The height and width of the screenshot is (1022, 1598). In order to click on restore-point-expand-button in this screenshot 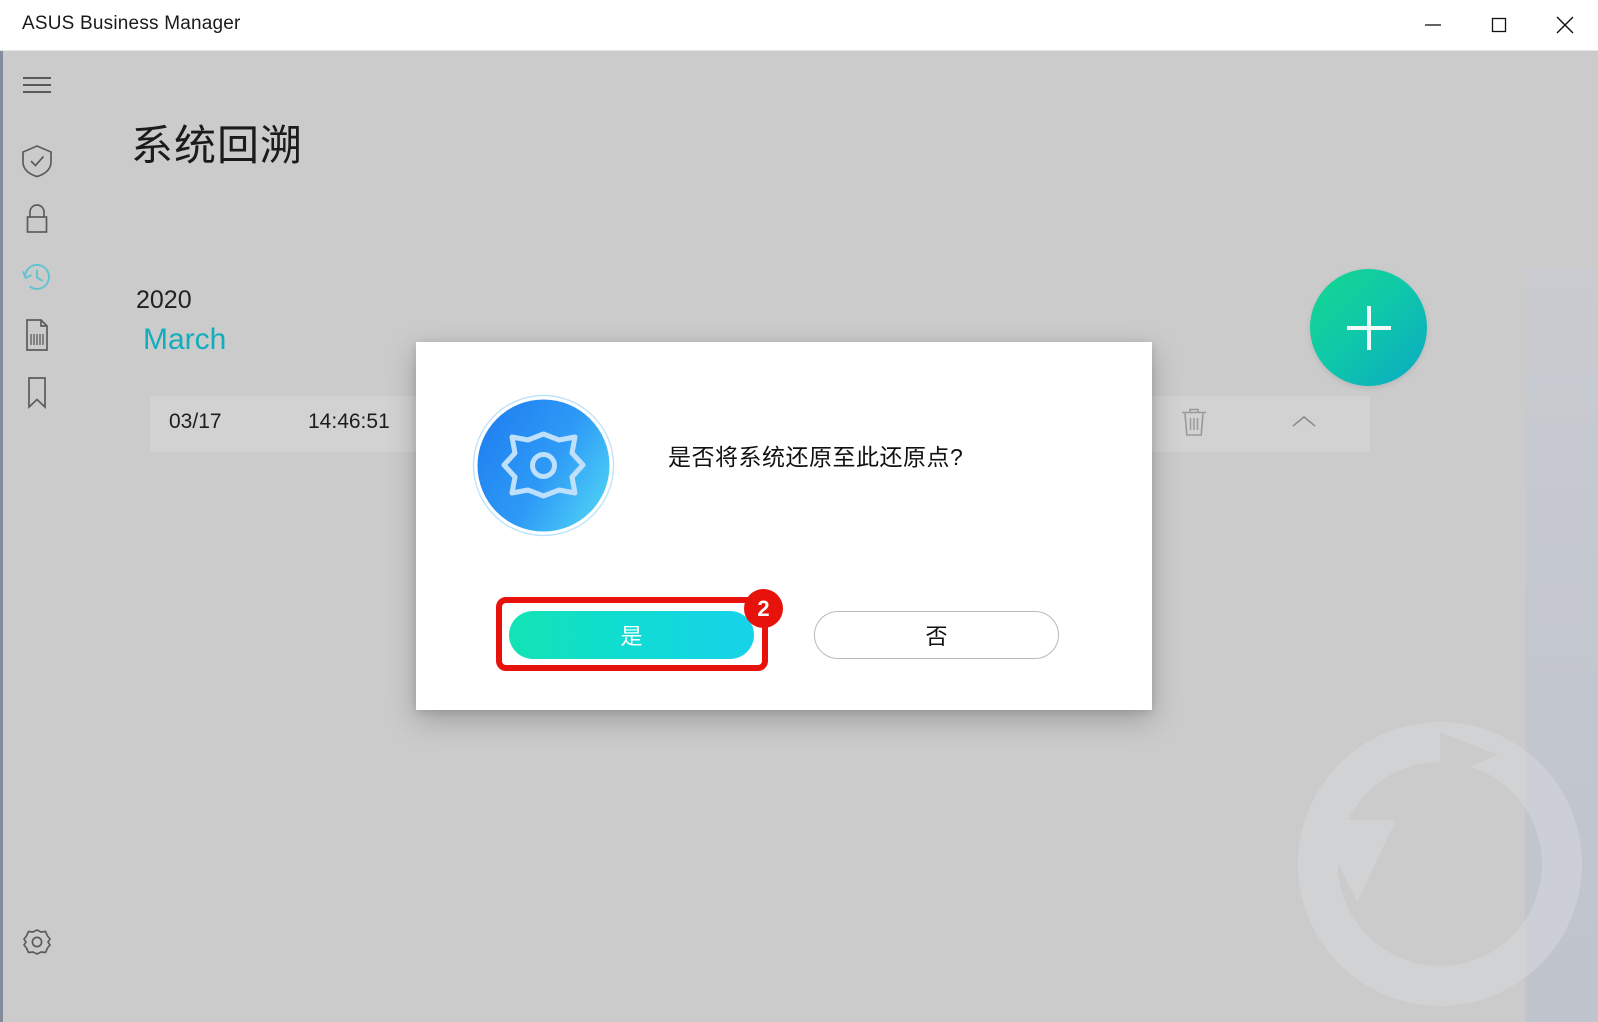, I will do `click(1304, 424)`.